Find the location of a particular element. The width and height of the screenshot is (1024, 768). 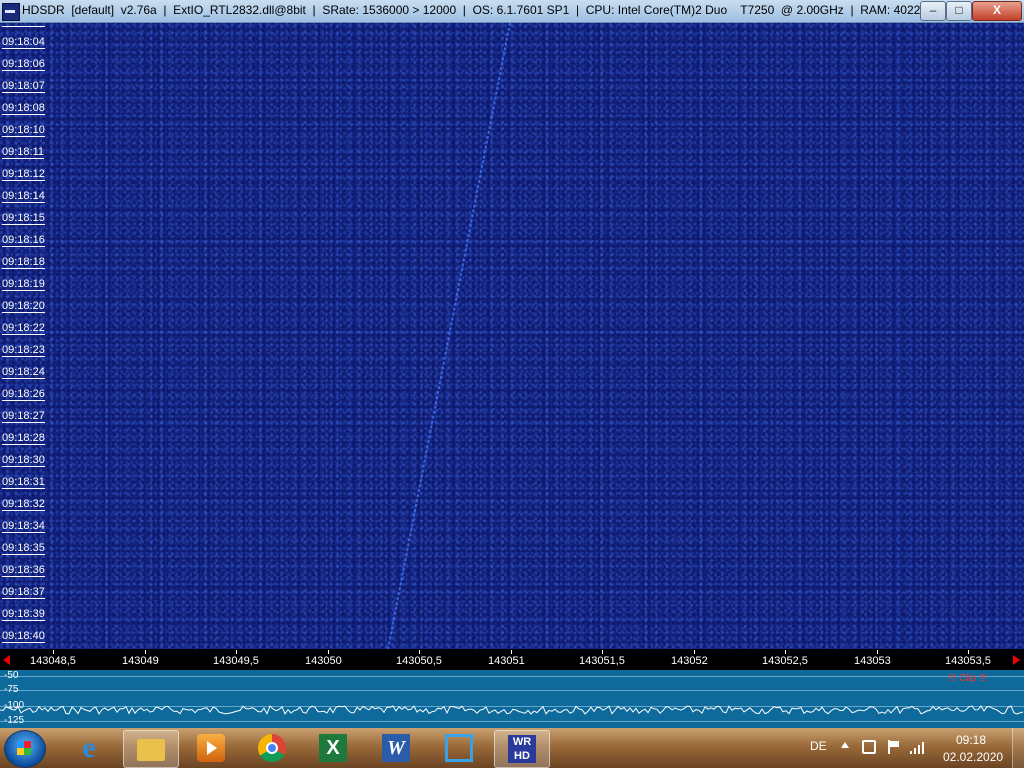

time-label: 09:18:22 is located at coordinates (23, 328).